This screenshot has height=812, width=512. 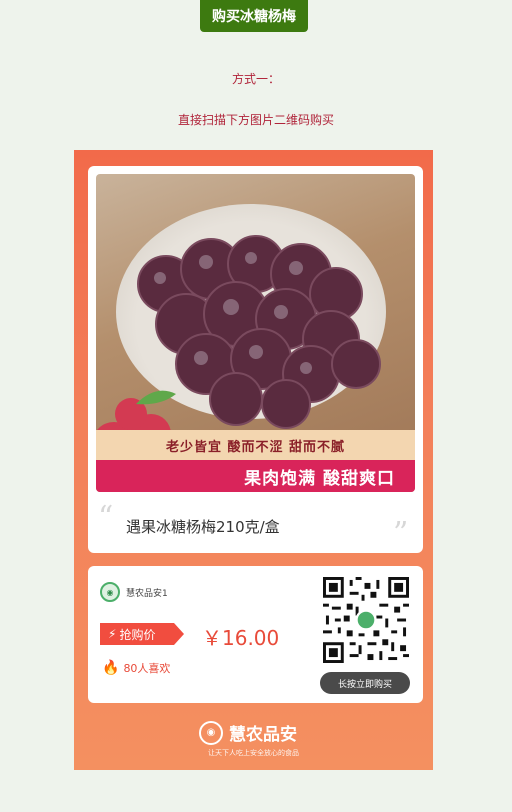 I want to click on brand-logo: ◉ 慧农品安, so click(x=248, y=732).